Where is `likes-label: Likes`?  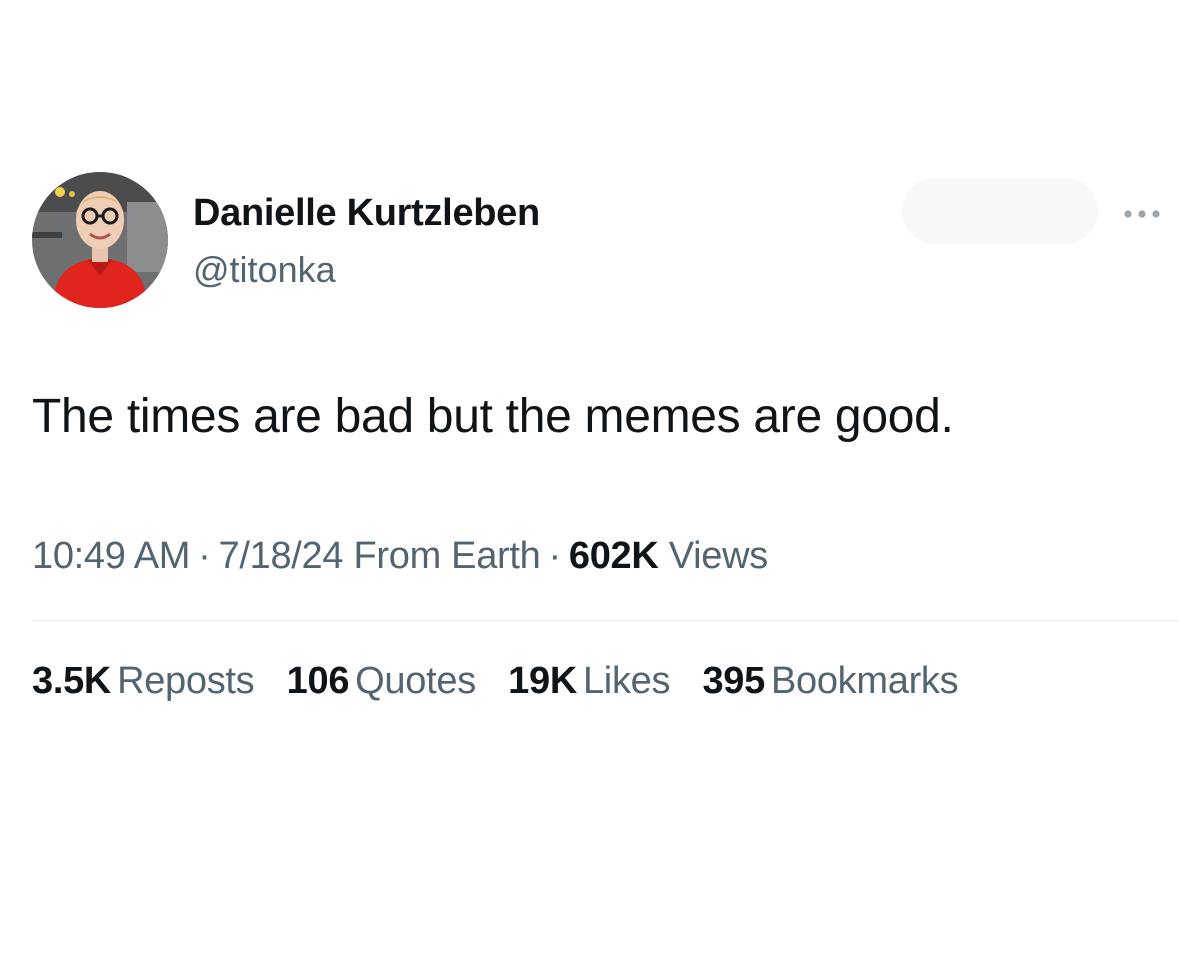 likes-label: Likes is located at coordinates (626, 681).